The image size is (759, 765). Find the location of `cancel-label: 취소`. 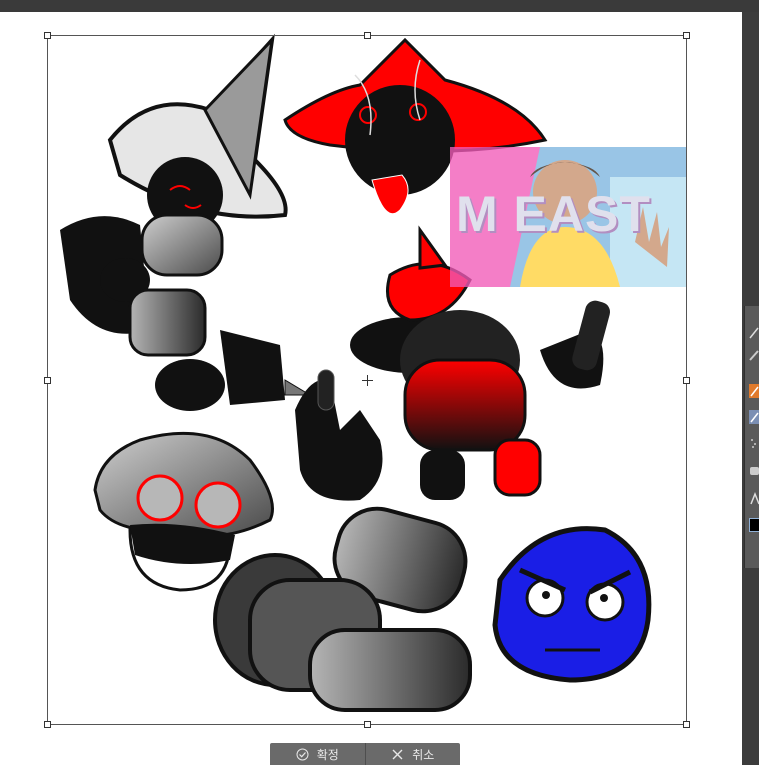

cancel-label: 취소 is located at coordinates (423, 754).